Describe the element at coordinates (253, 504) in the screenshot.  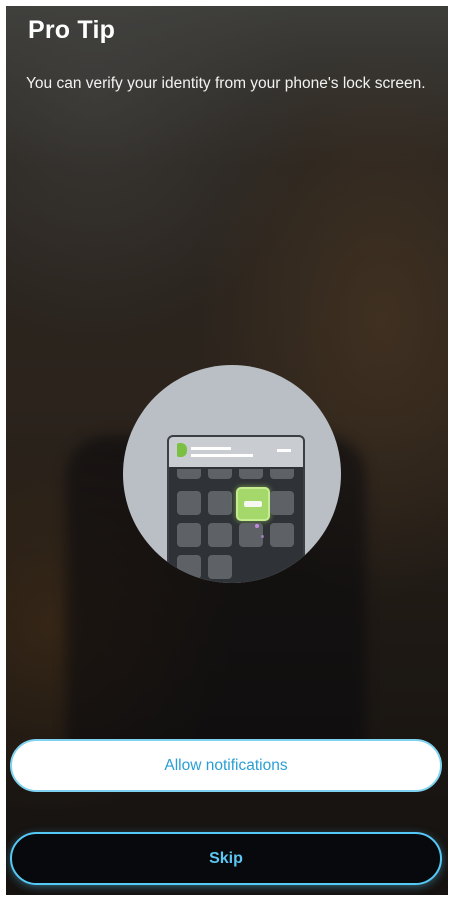
I see `highlighted-key-icon` at that location.